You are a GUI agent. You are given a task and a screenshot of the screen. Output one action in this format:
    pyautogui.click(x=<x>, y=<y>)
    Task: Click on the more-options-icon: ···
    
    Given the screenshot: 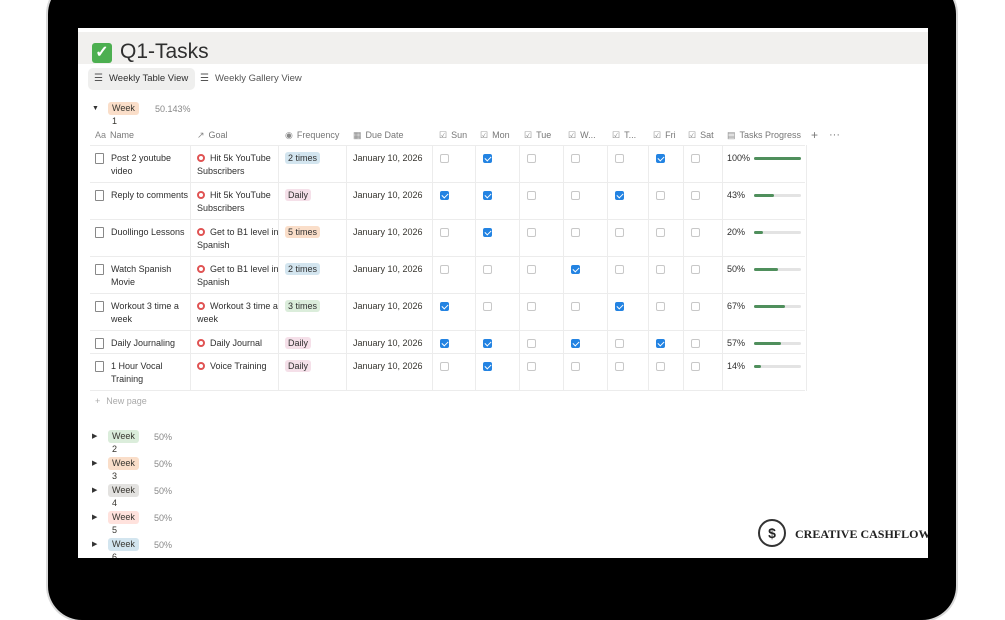 What is the action you would take?
    pyautogui.click(x=834, y=135)
    